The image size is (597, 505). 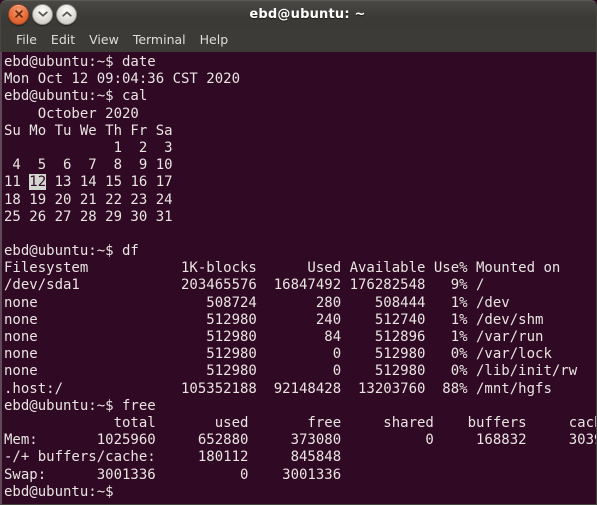 I want to click on menu-bar: File Edit View Terminal Help, so click(x=298, y=39).